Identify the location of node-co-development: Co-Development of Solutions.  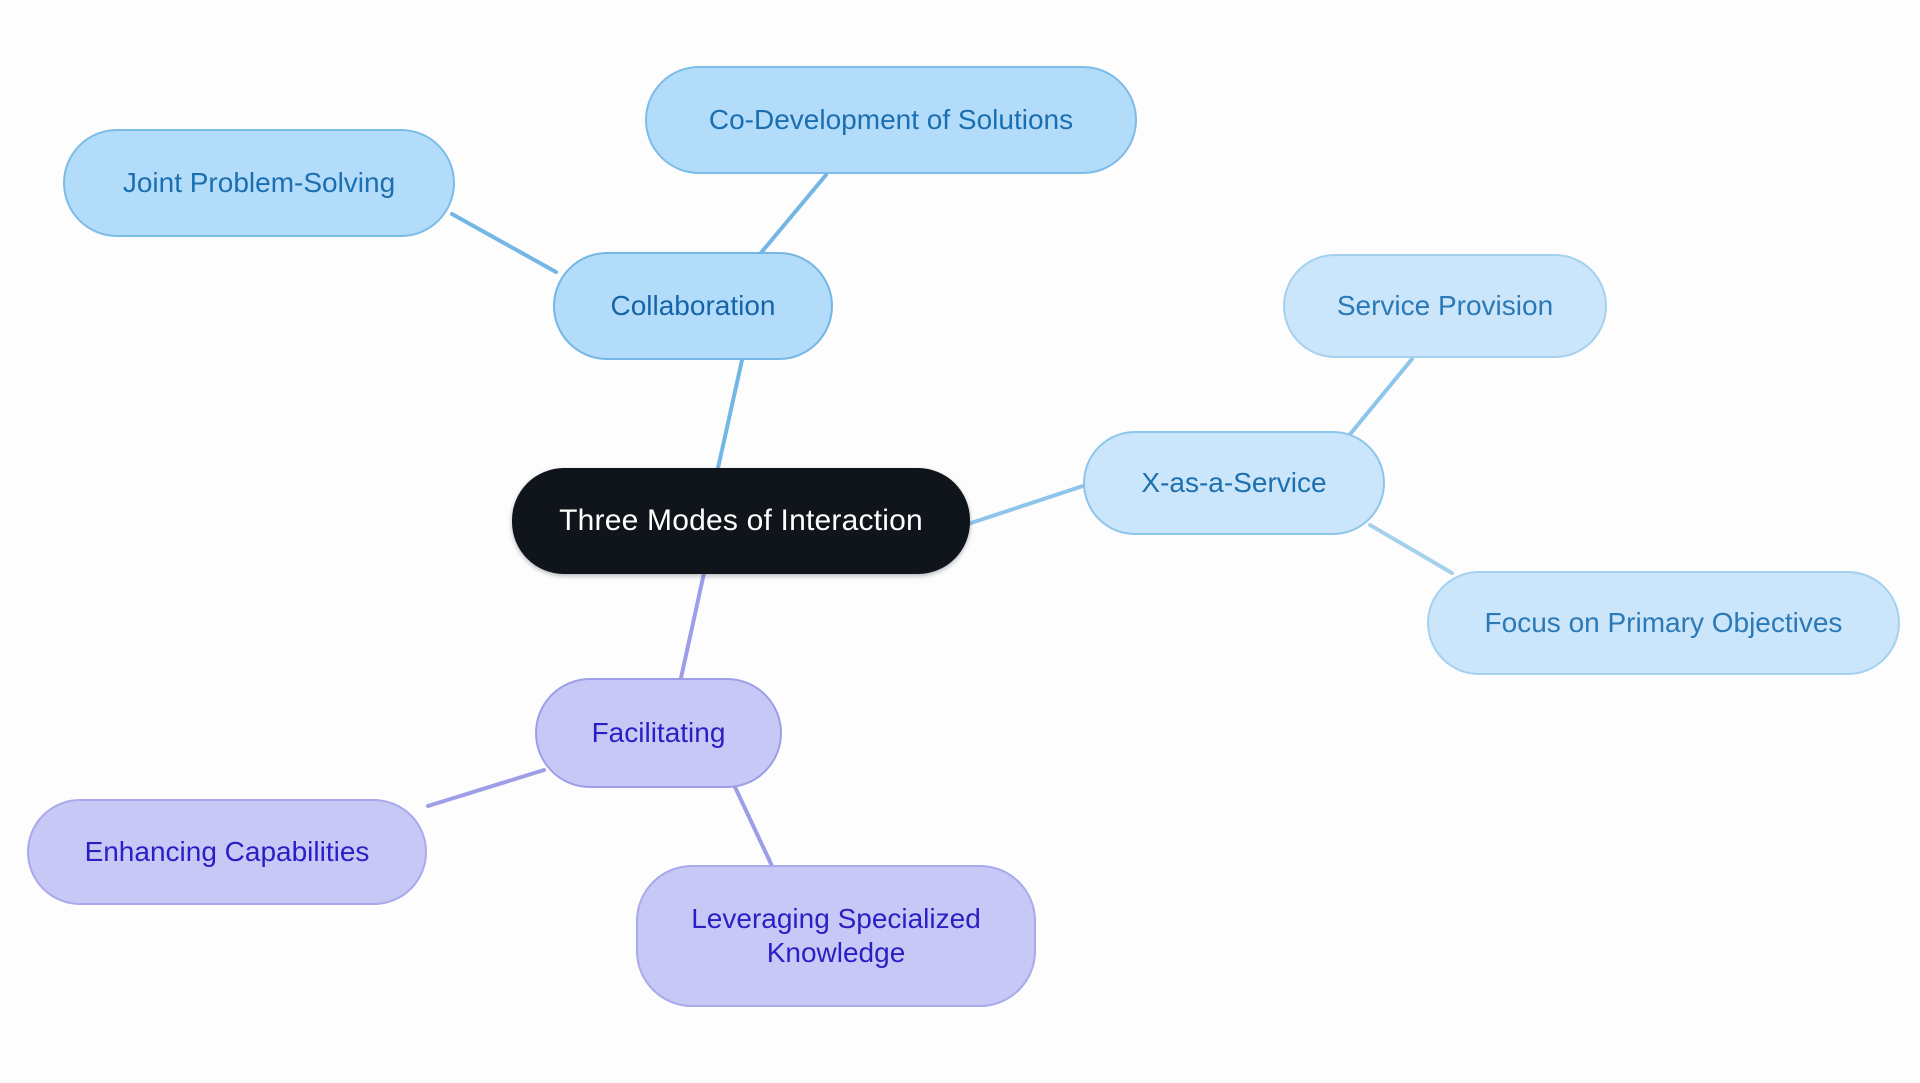
(891, 120).